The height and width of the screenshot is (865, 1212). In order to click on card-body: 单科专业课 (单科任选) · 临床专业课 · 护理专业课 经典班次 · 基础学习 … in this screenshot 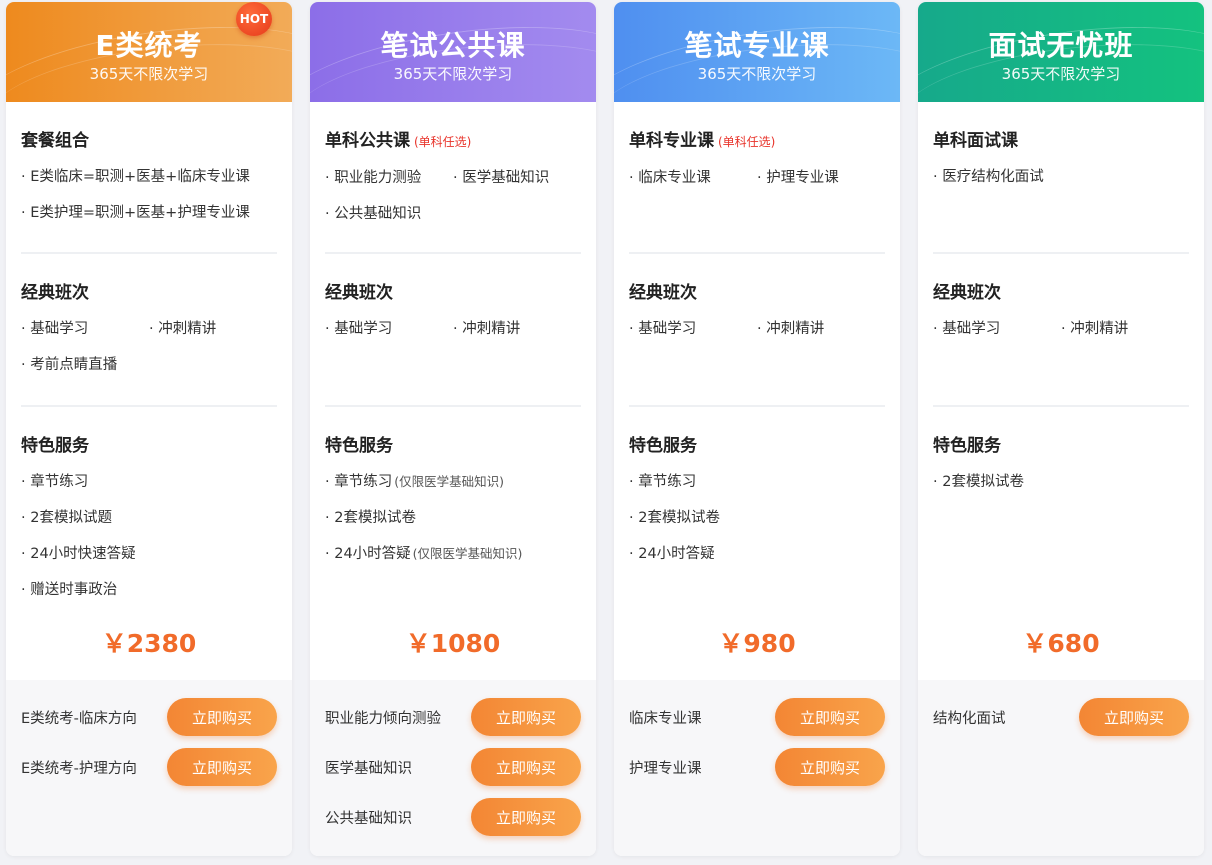, I will do `click(757, 339)`.